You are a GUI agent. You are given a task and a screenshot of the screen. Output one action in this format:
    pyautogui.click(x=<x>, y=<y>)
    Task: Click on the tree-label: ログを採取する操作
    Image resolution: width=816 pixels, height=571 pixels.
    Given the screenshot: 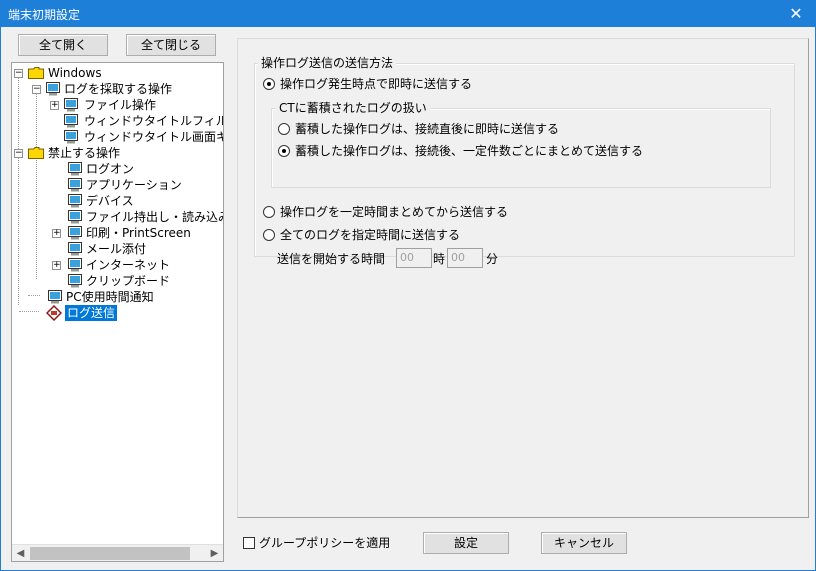 What is the action you would take?
    pyautogui.click(x=118, y=89)
    